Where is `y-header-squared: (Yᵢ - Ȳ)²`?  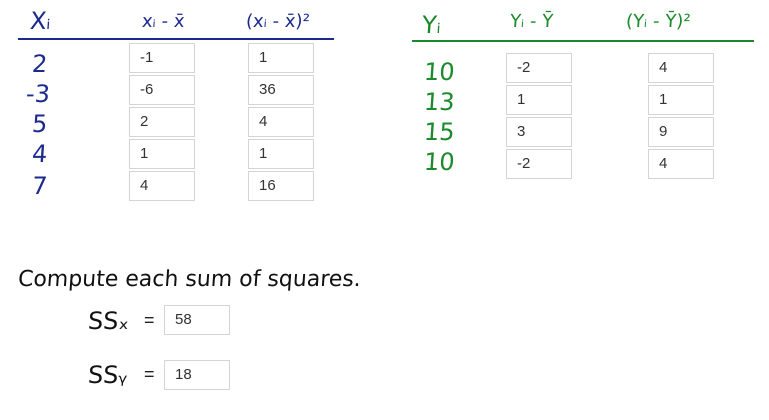
y-header-squared: (Yᵢ - Ȳ)² is located at coordinates (658, 21).